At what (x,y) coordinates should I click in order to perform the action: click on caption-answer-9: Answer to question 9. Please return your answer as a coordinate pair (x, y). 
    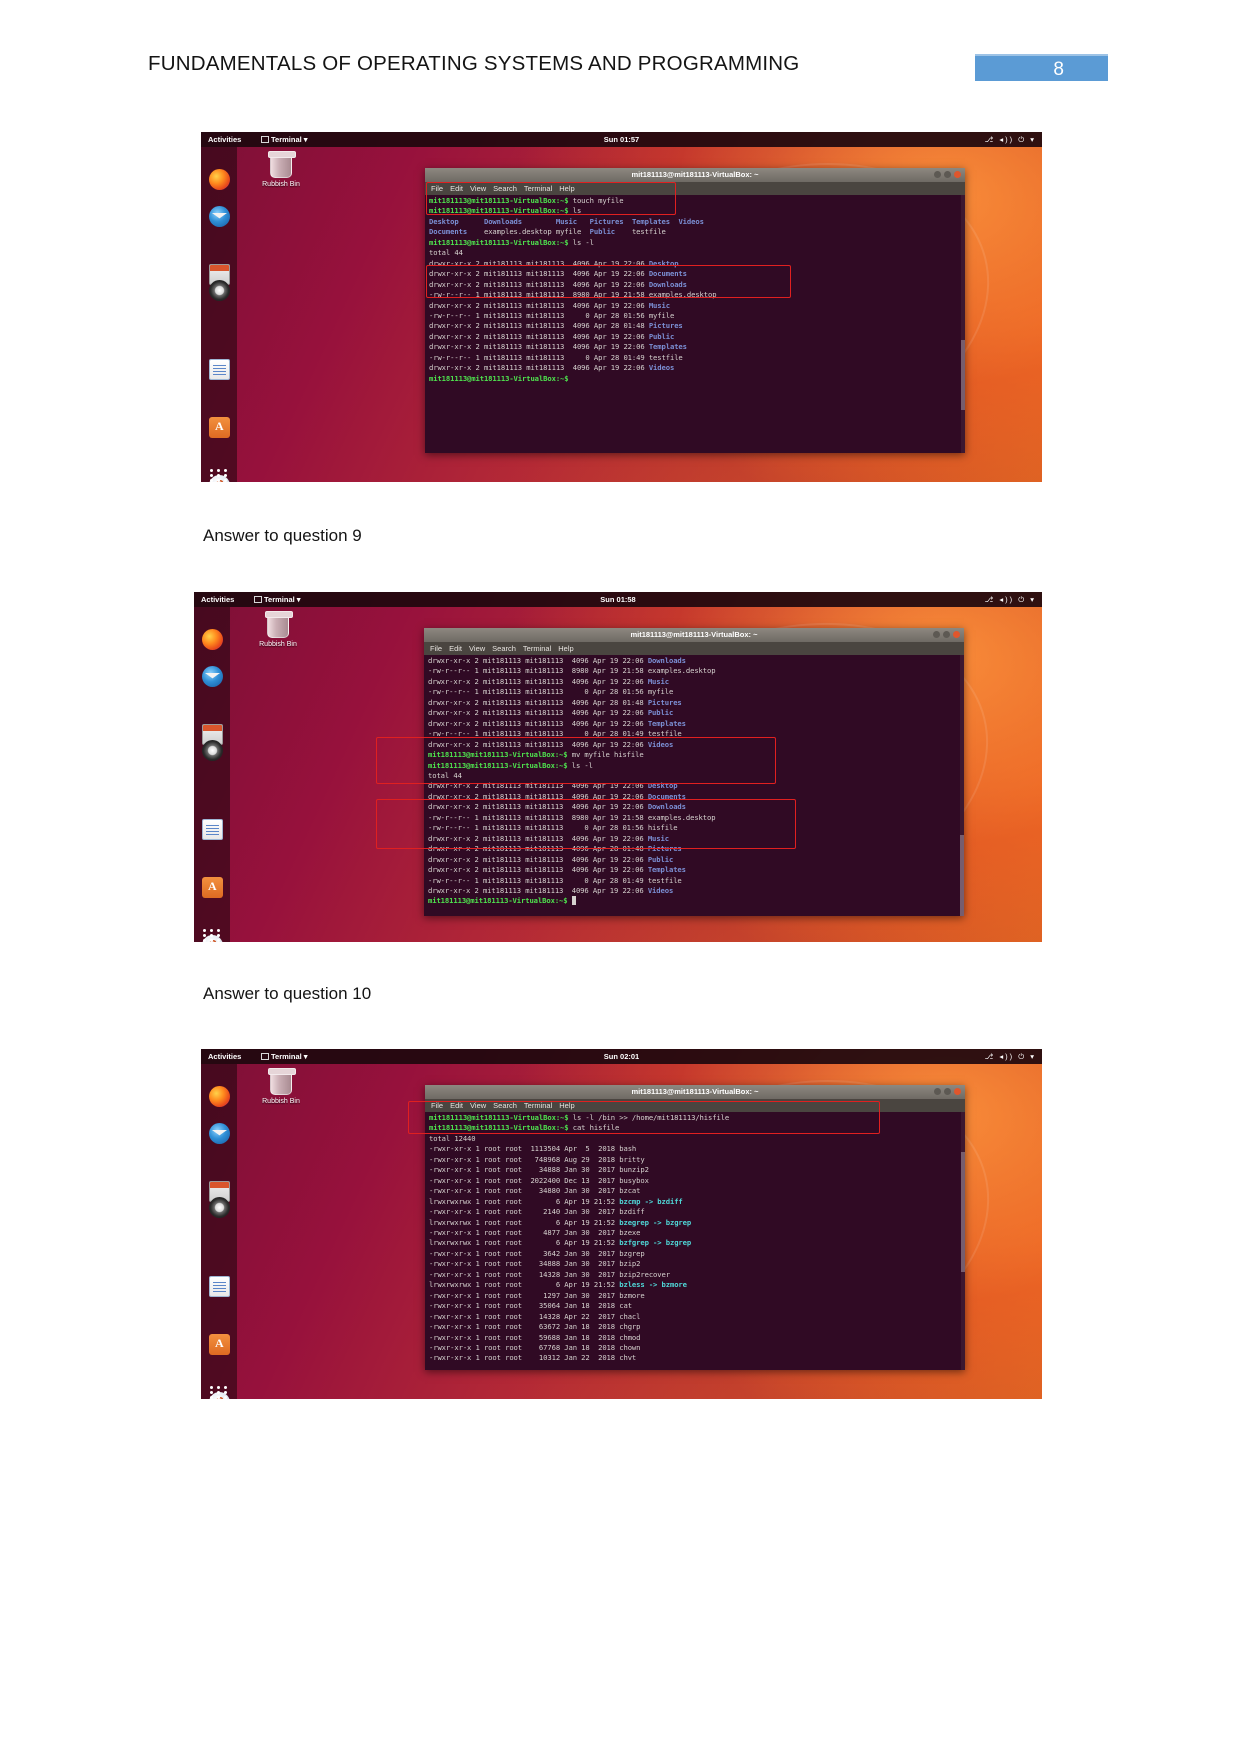
    Looking at the image, I should click on (282, 535).